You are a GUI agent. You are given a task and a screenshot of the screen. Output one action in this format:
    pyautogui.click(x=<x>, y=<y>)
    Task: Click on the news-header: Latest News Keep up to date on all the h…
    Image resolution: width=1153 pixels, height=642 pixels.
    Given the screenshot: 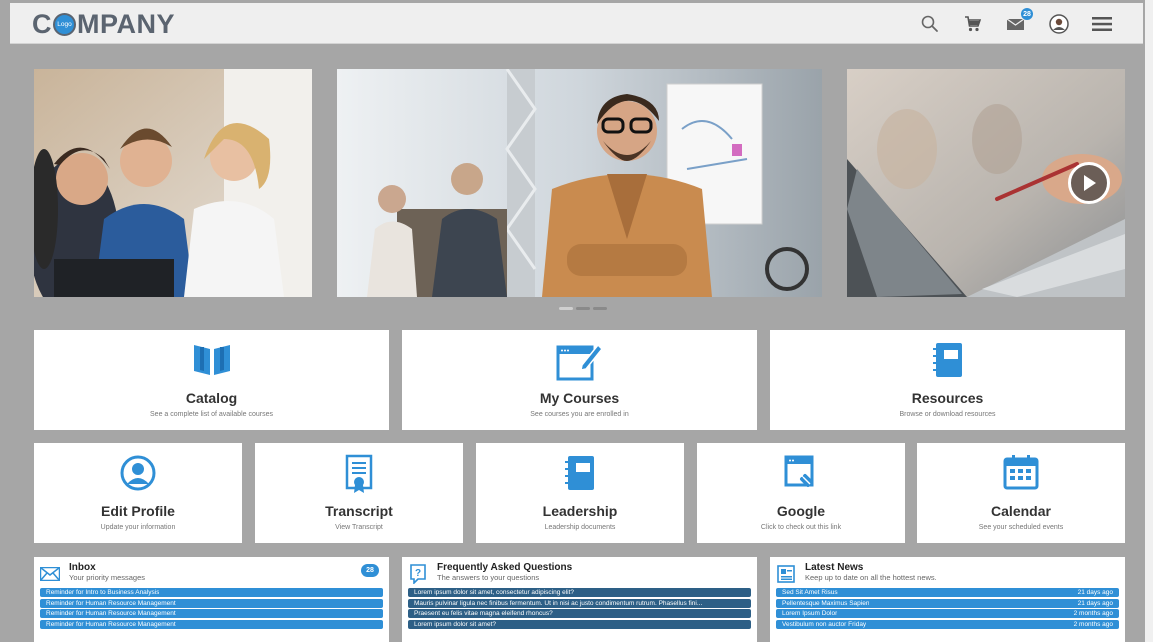 What is the action you would take?
    pyautogui.click(x=947, y=574)
    